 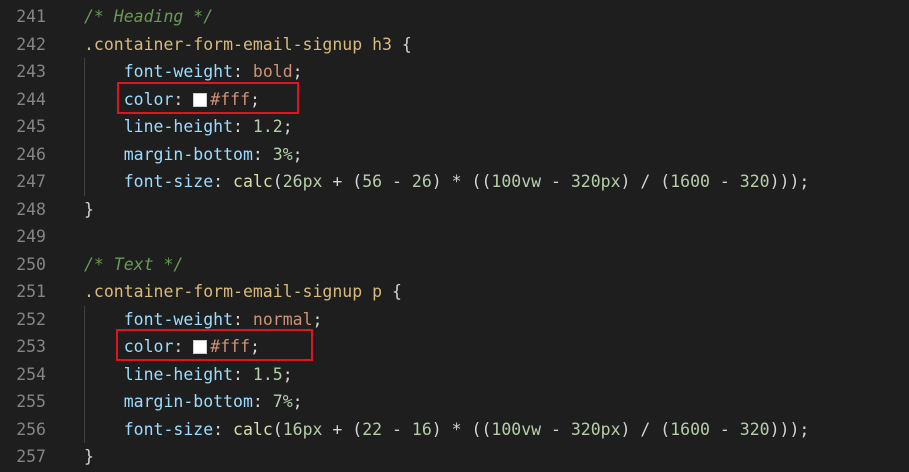 I want to click on token-comment: /* Heading */, so click(x=149, y=16).